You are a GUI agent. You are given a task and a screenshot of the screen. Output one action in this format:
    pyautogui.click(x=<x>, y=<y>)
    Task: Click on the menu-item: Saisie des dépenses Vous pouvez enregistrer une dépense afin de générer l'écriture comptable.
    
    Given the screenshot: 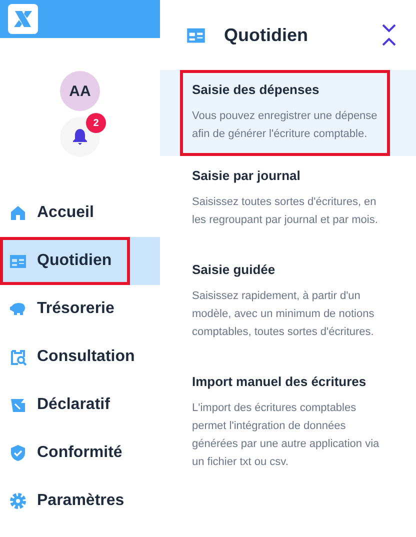 What is the action you would take?
    pyautogui.click(x=285, y=113)
    